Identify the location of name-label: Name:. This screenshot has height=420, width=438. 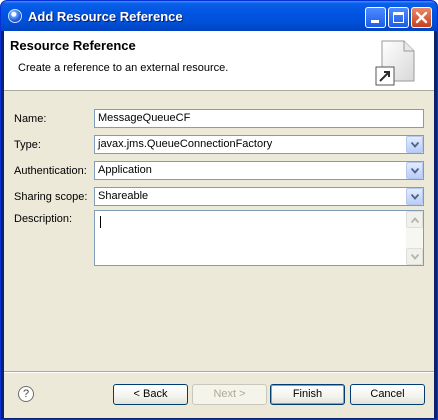
(30, 119).